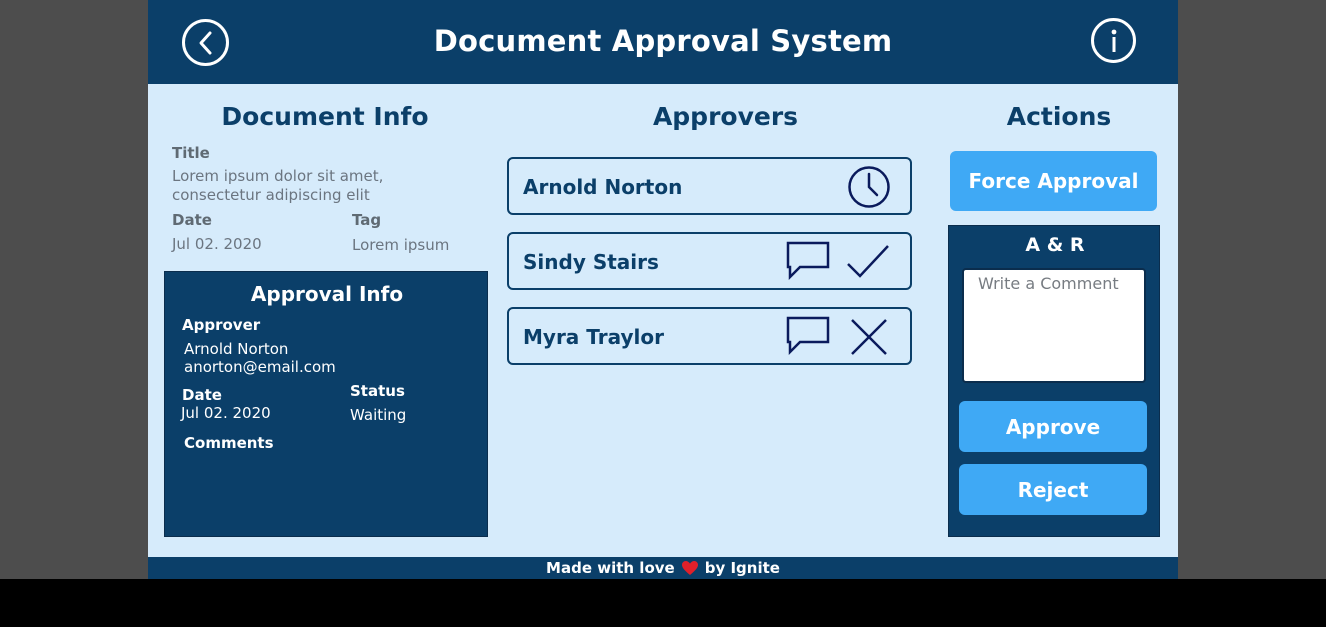  I want to click on approver-row: Arnold Norton, so click(709, 186).